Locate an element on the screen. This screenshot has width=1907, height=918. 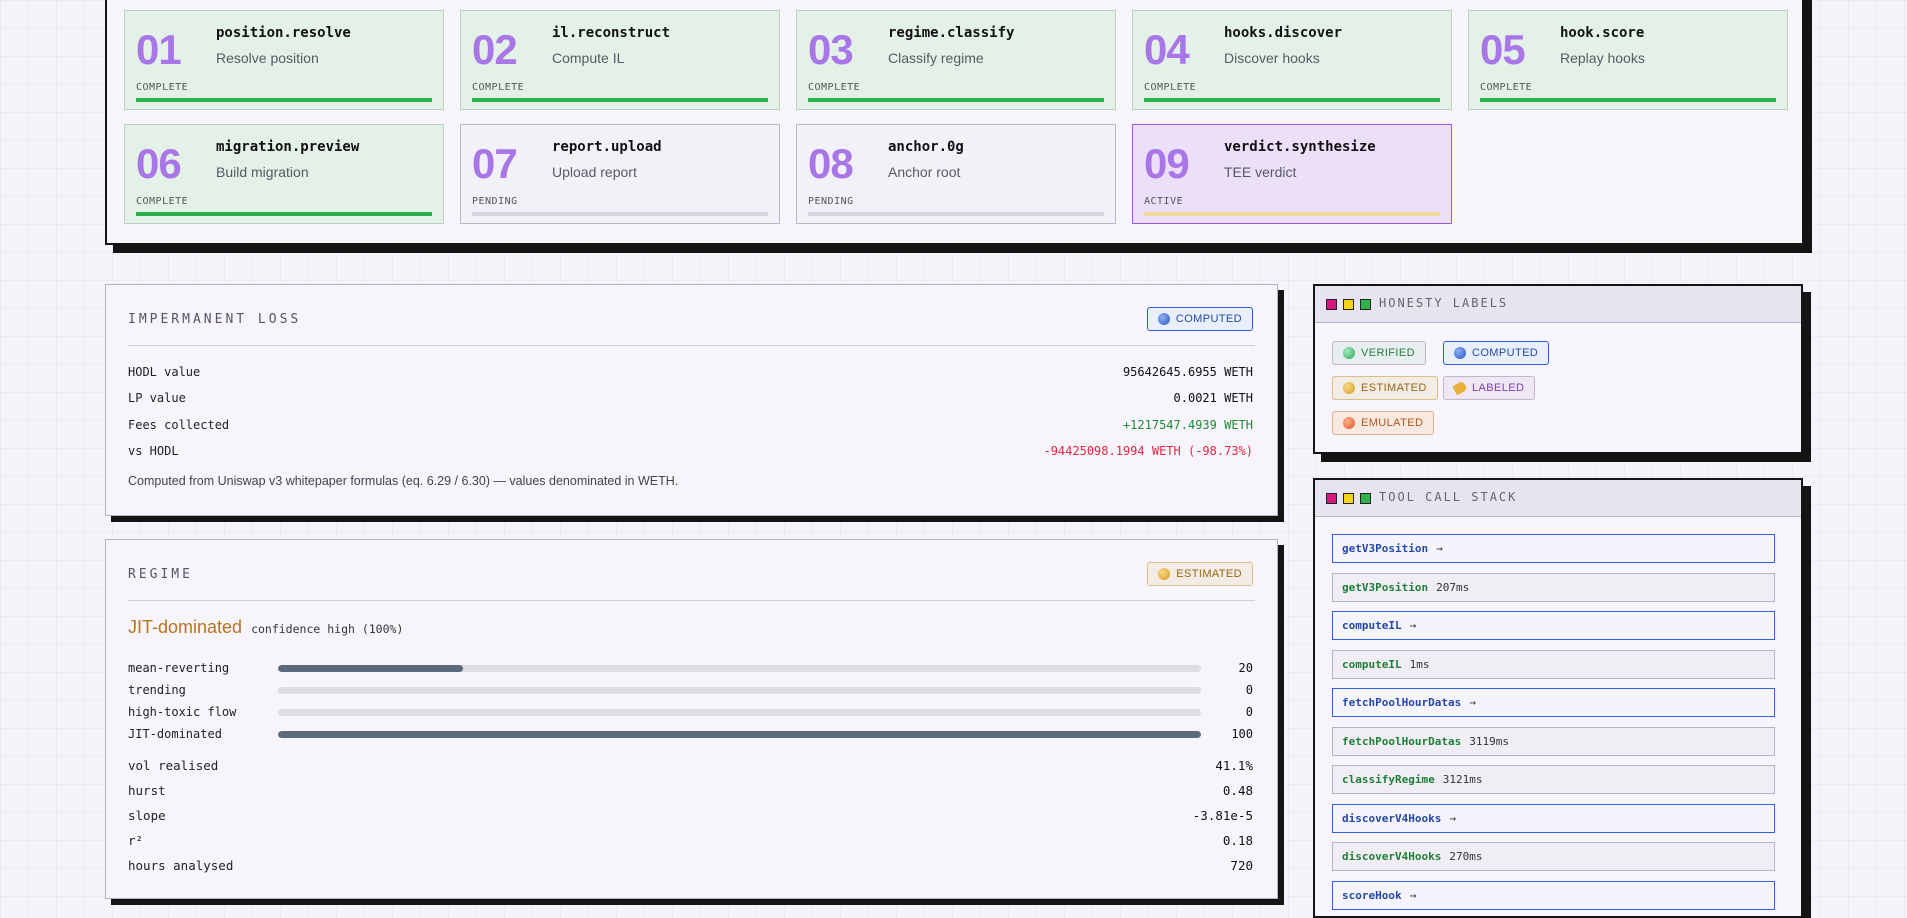
pipeline-step-05: 05 hook.score Replay hooks COMPLETE is located at coordinates (1628, 60).